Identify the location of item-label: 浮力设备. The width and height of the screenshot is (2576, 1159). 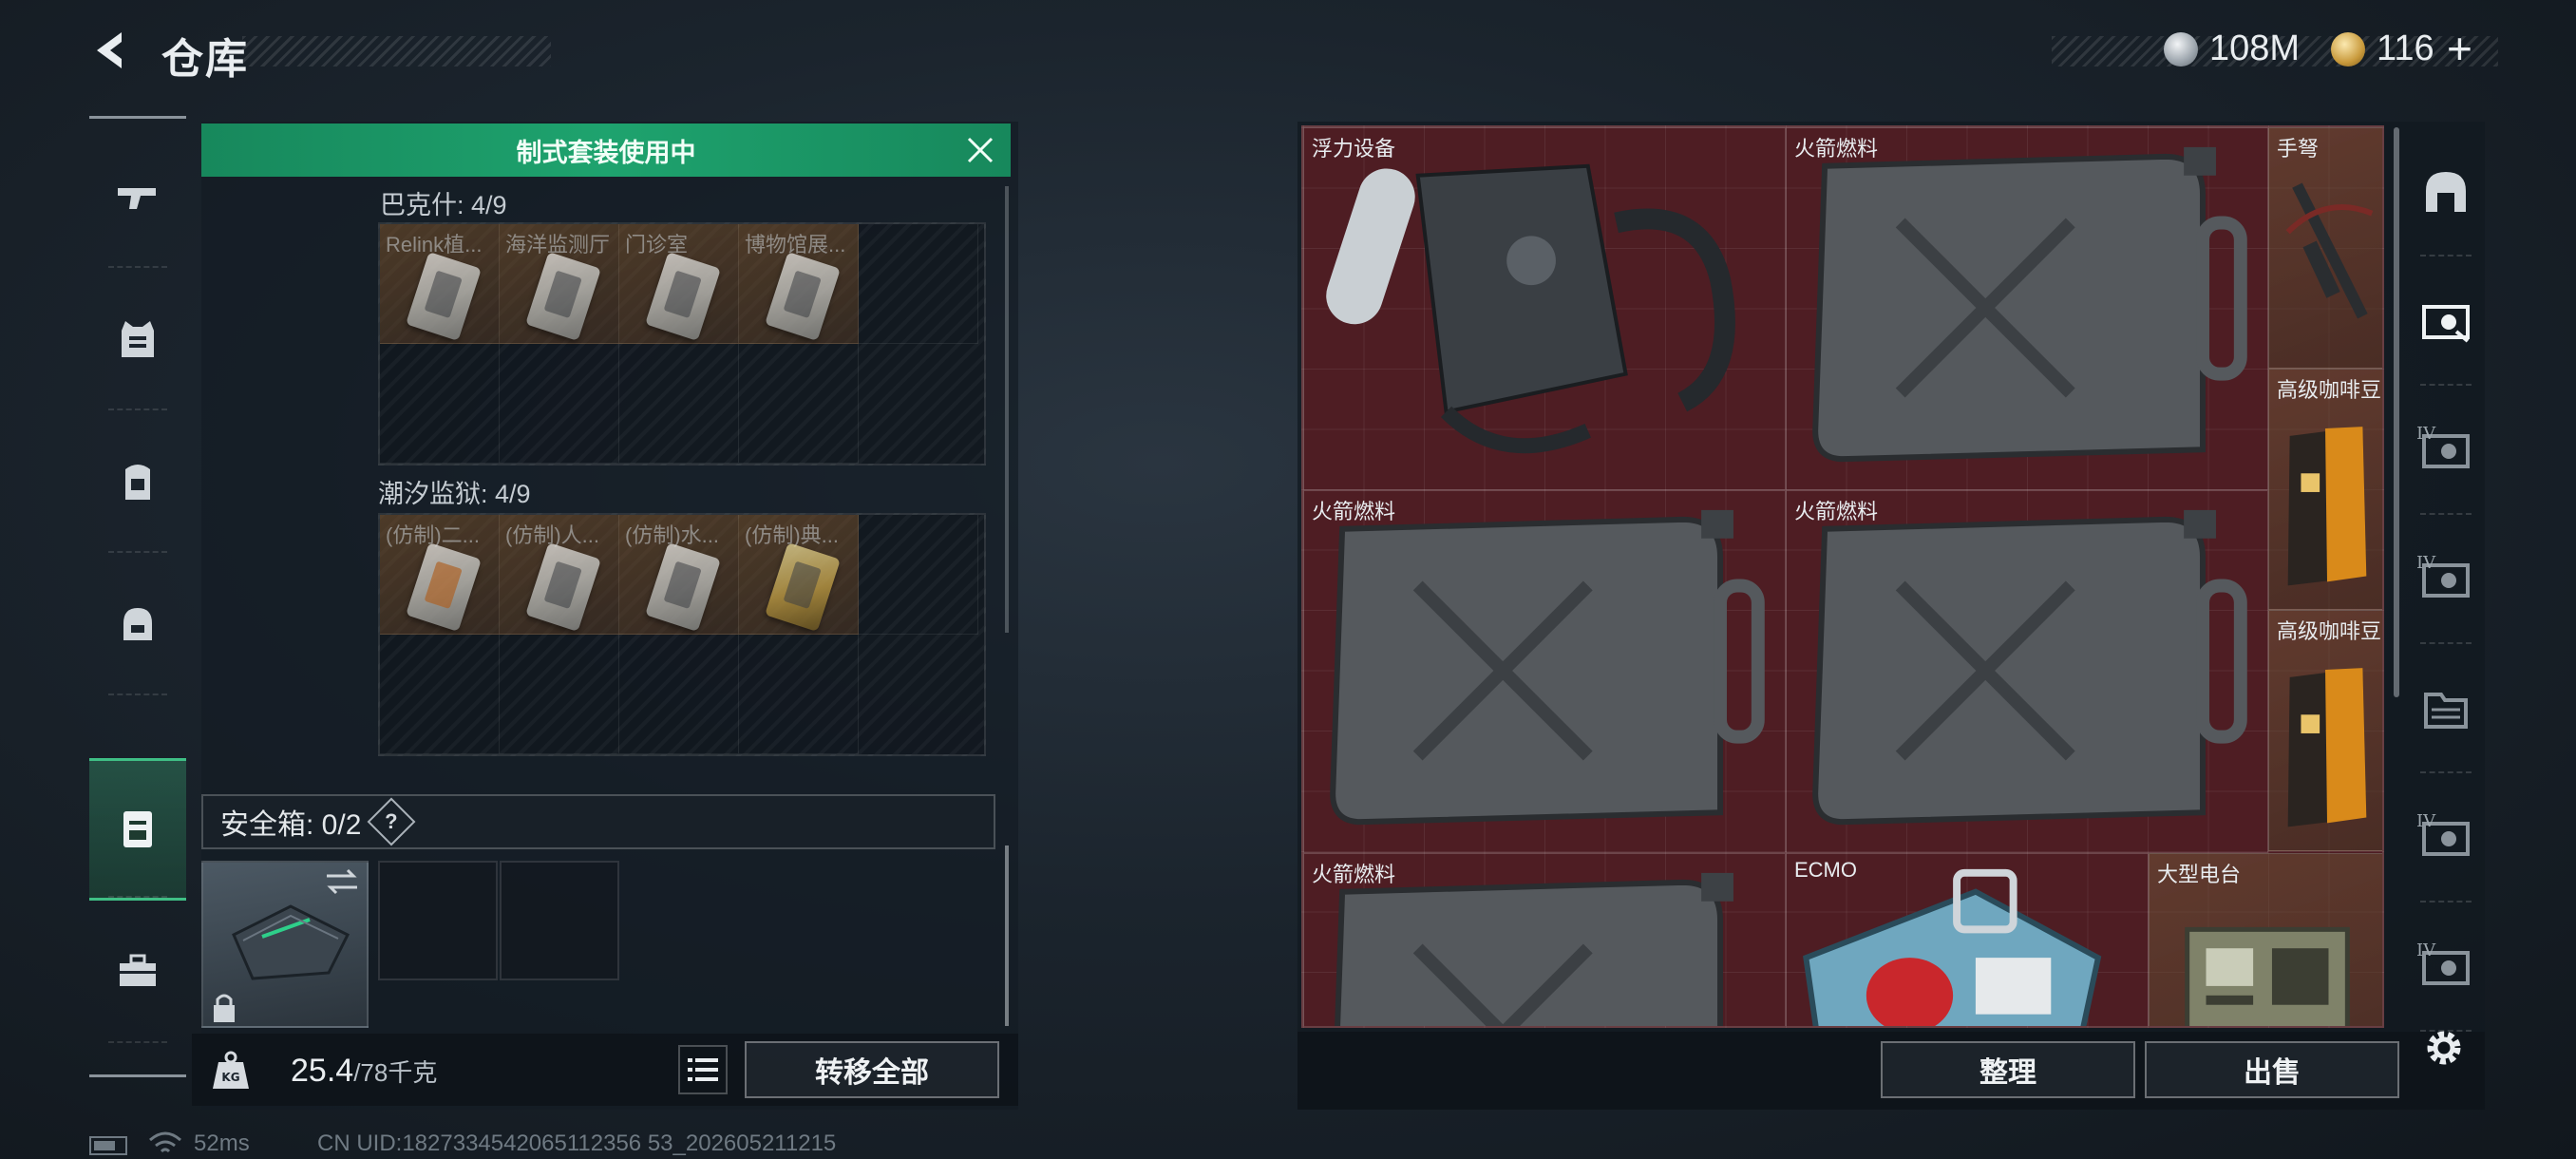
(1354, 149).